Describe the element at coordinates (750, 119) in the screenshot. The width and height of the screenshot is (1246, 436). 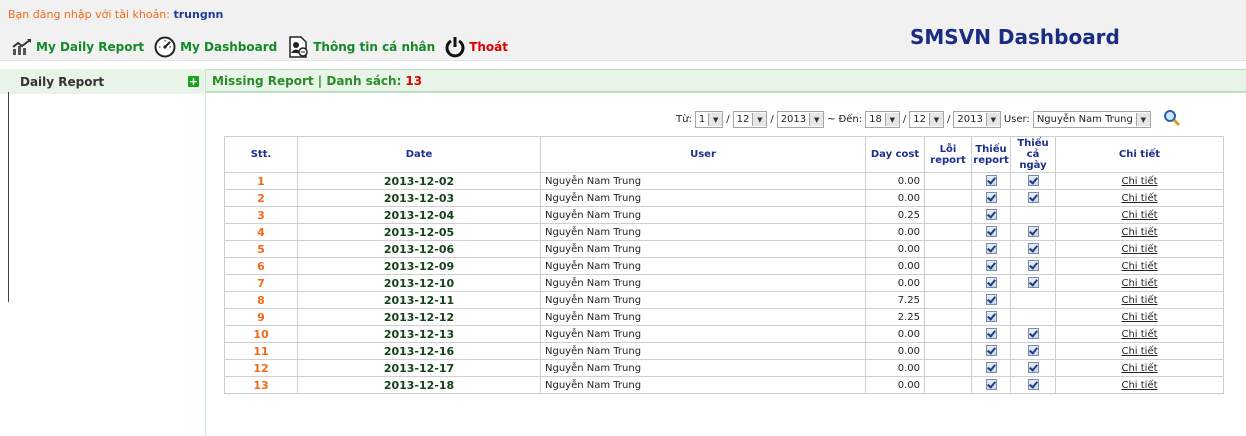
I see `from-month-select: 12 ▼` at that location.